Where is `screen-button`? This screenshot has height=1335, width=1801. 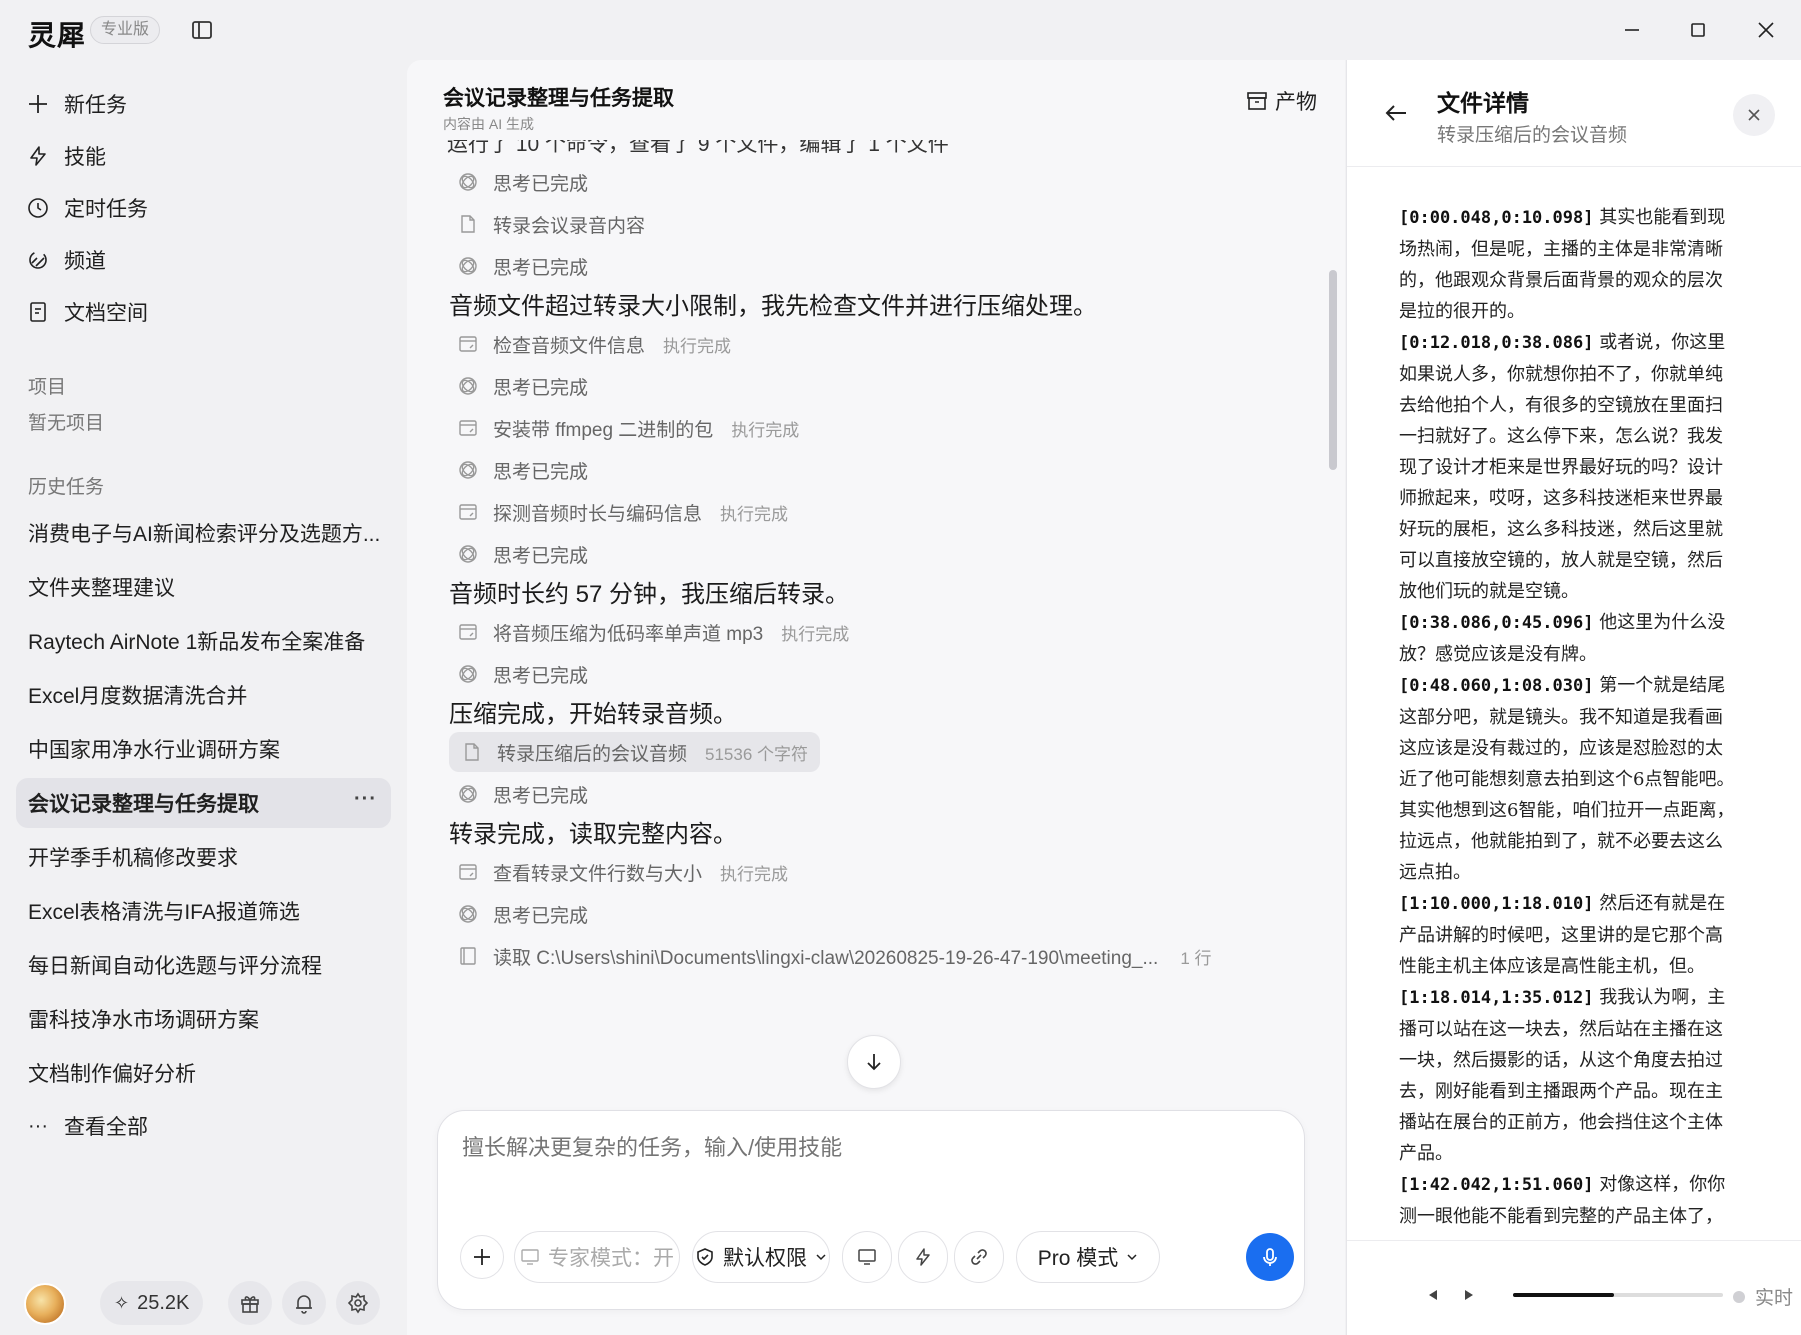 screen-button is located at coordinates (867, 1257).